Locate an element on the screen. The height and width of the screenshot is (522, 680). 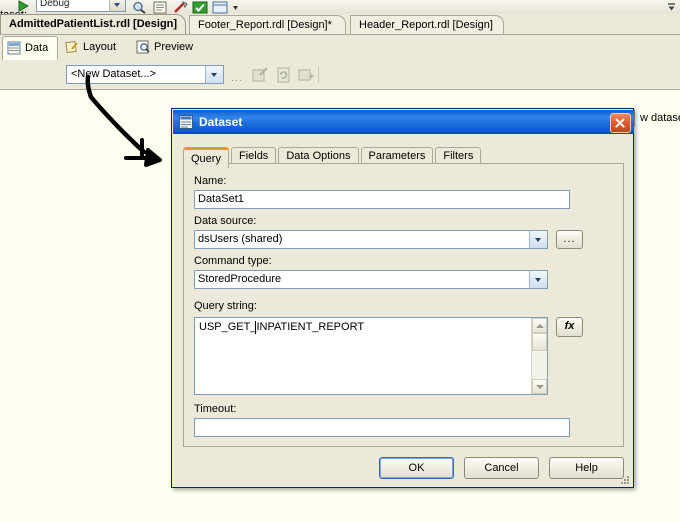
dialog-titlebar: Dataset is located at coordinates (403, 122).